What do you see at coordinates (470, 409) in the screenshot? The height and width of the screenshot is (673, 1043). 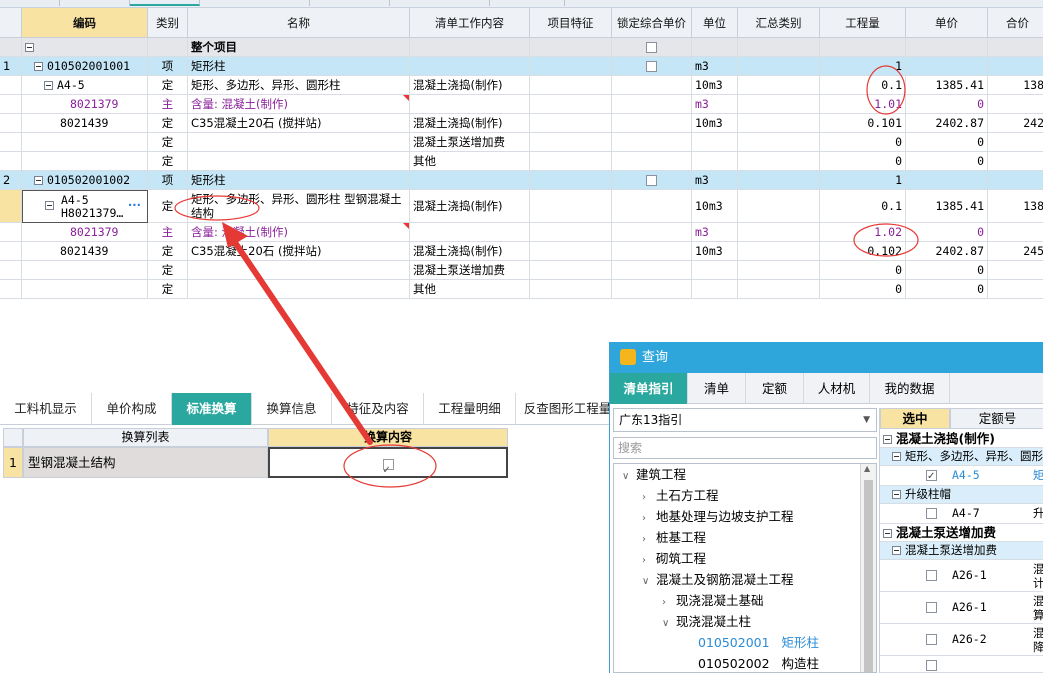 I see `tab-quantity-details: 工程量明细` at bounding box center [470, 409].